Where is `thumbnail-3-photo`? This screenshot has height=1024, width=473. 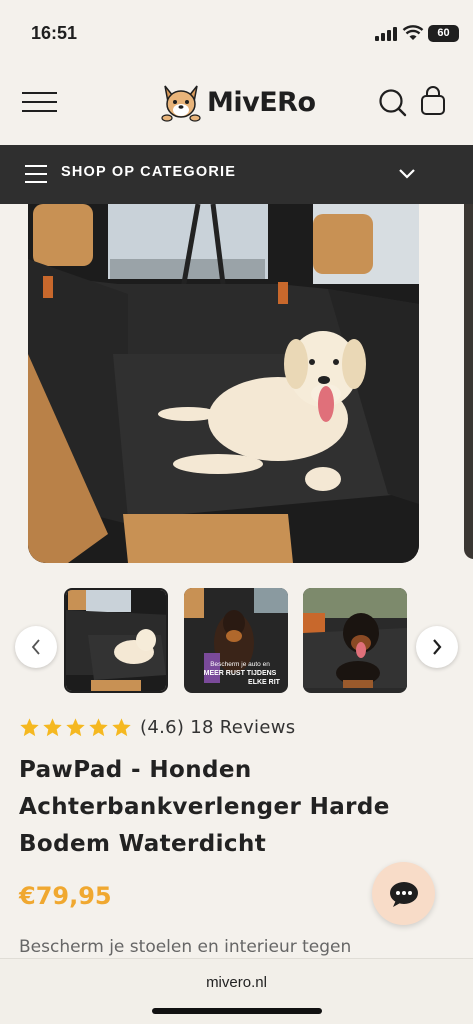
thumbnail-3-photo is located at coordinates (355, 640).